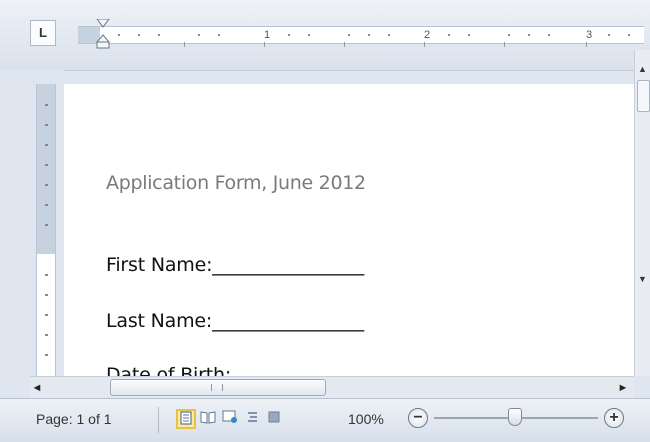 This screenshot has width=650, height=442. What do you see at coordinates (642, 279) in the screenshot?
I see `scroll-down-icon: ▼` at bounding box center [642, 279].